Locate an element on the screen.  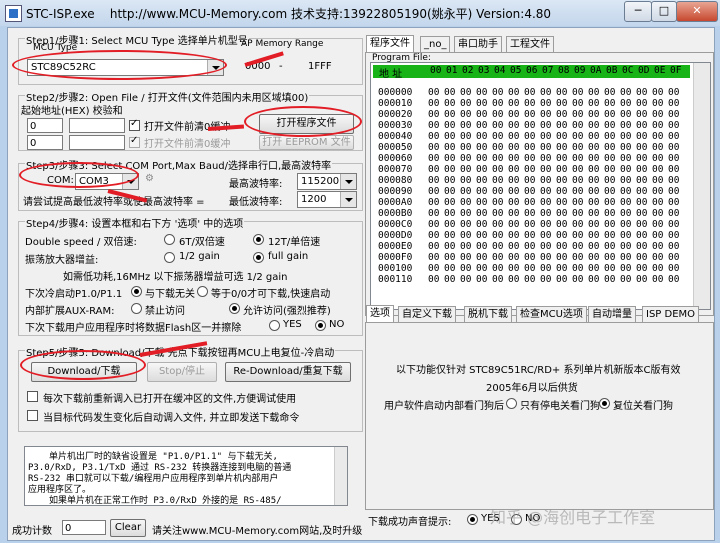
website-link: 请关注www.MCU-Memory.com网站,及时升级 is located at coordinates (257, 529).